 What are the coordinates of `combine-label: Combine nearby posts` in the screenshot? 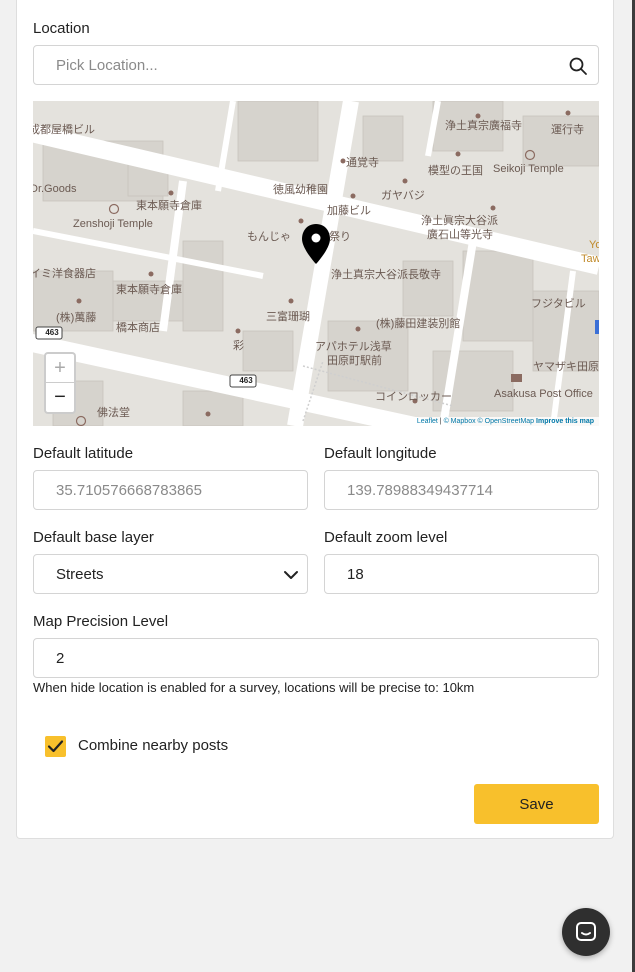 It's located at (153, 745).